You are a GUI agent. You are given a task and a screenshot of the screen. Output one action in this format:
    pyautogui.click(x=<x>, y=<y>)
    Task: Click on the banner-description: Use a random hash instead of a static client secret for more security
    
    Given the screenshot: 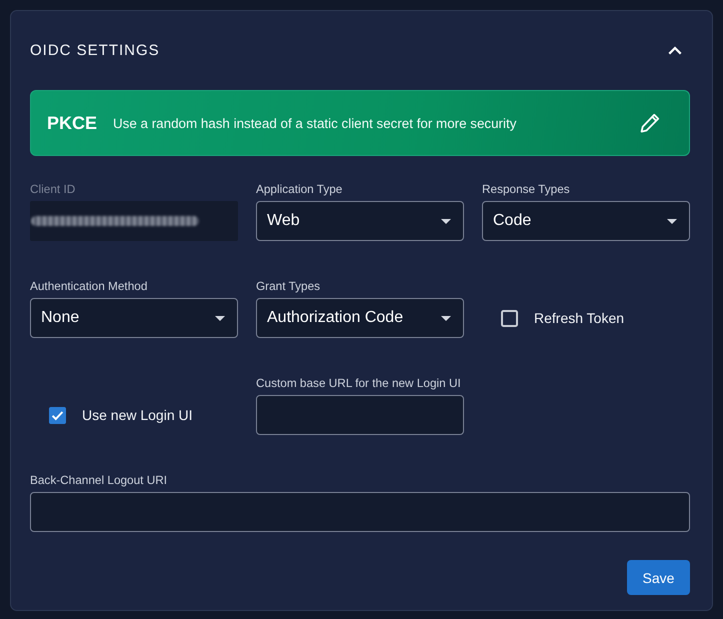 What is the action you would take?
    pyautogui.click(x=314, y=123)
    